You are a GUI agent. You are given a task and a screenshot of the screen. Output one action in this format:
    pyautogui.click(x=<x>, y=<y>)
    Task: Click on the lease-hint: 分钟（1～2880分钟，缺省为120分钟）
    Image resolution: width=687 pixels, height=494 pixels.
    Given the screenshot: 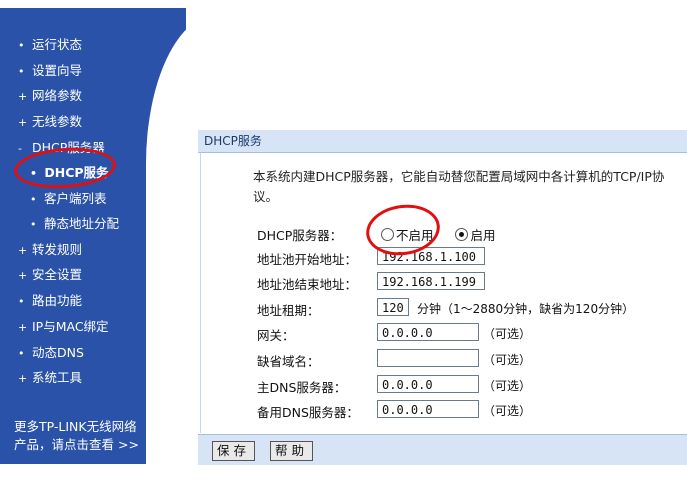 What is the action you would take?
    pyautogui.click(x=526, y=309)
    